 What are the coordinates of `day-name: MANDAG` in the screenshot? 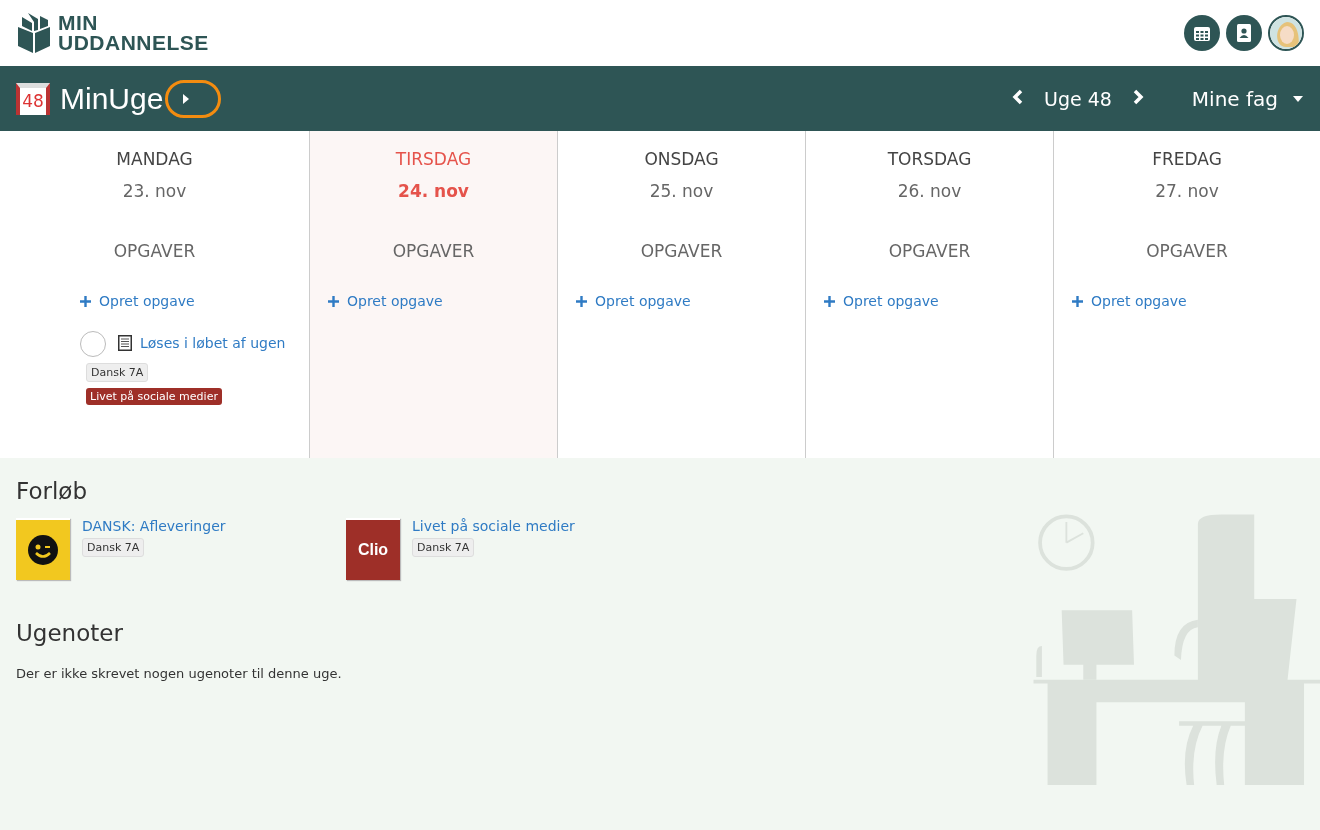 It's located at (154, 159).